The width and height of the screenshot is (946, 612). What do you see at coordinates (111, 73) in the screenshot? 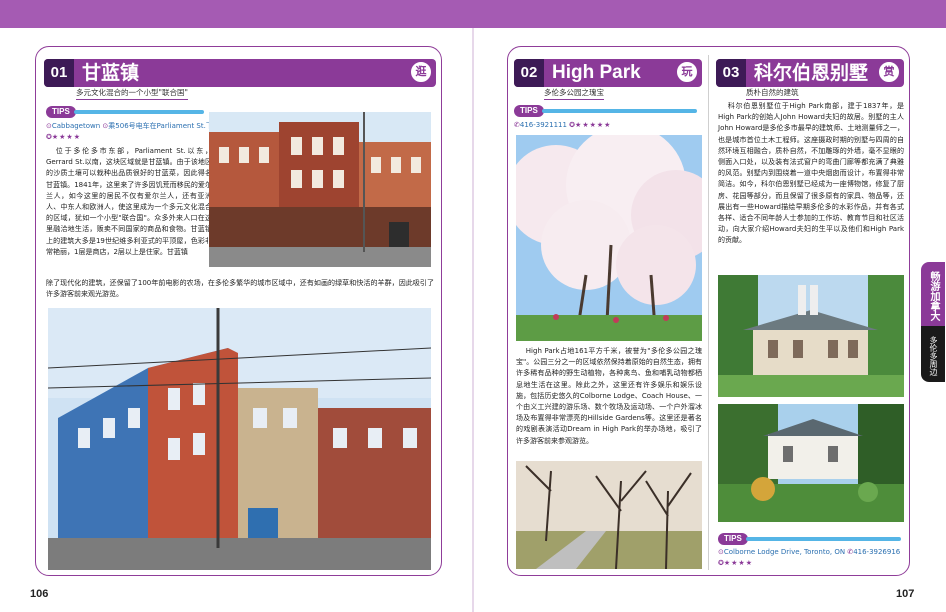
I see `section-title: 甘蓝镇` at bounding box center [111, 73].